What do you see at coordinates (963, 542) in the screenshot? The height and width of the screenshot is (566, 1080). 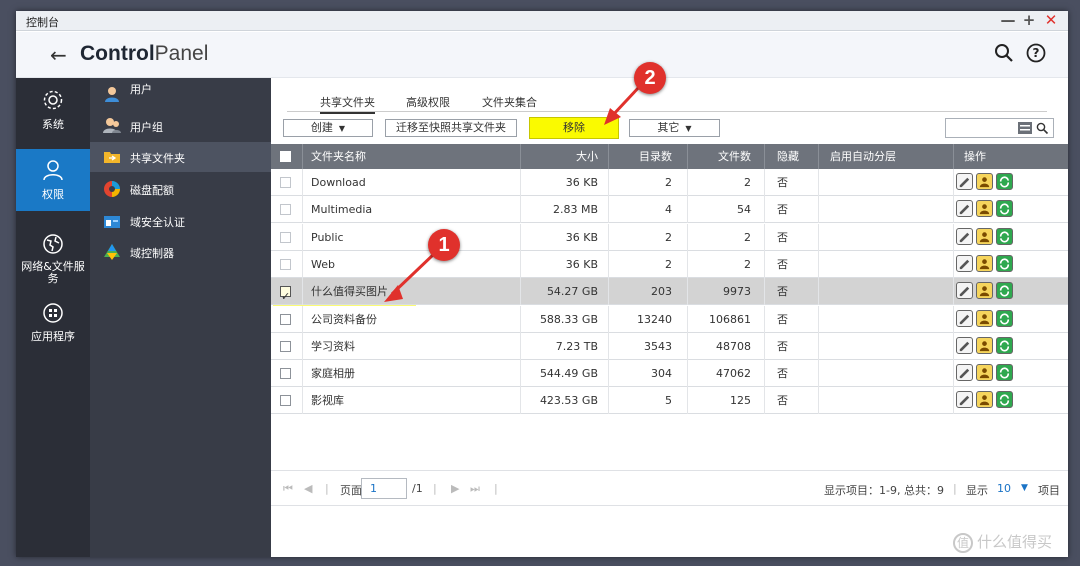 I see `watermark-logo-icon: 值` at bounding box center [963, 542].